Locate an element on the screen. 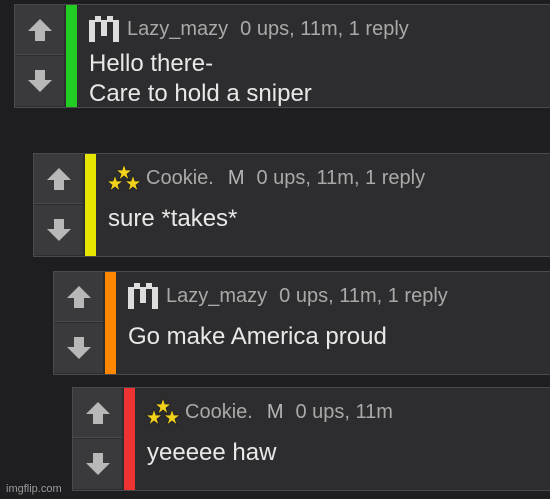 The image size is (550, 499). comment-line: Go make America proud is located at coordinates (257, 336).